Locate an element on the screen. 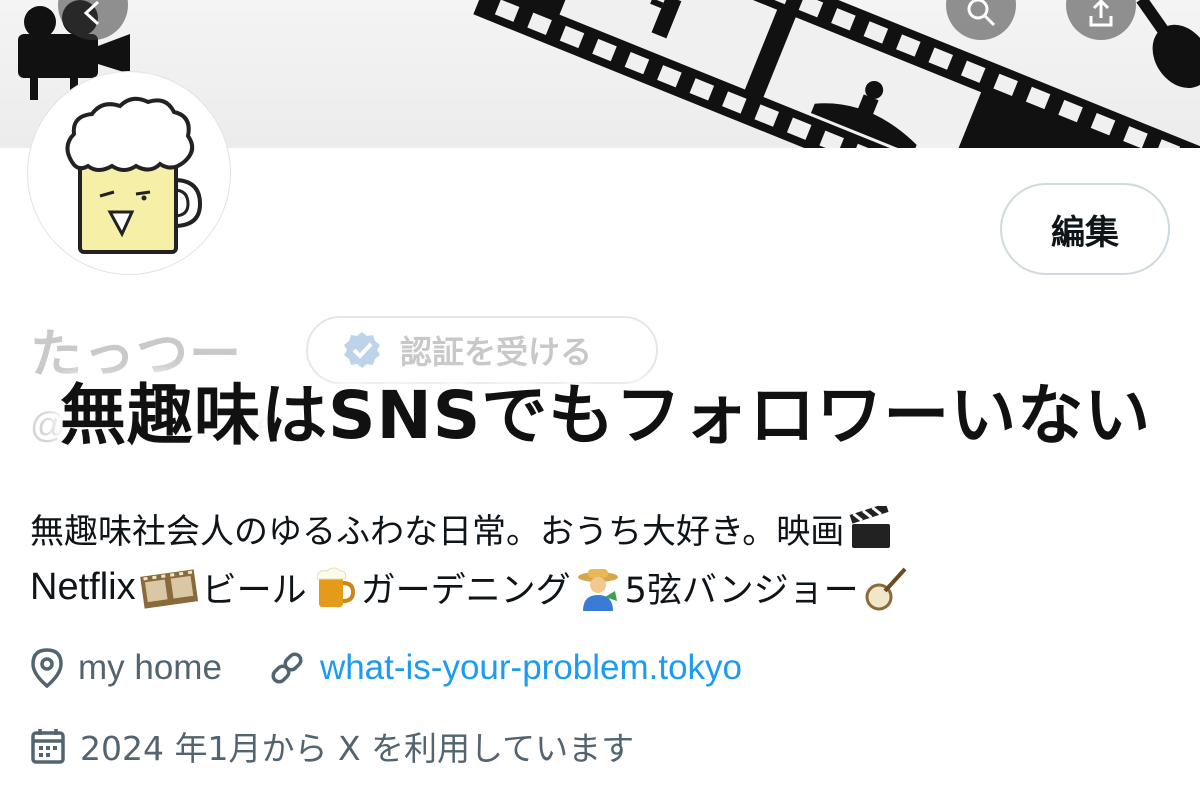 The width and height of the screenshot is (1200, 800). bio-line-1: 無趣味社会人のゆるふわな日常。おうち大好き。映画 is located at coordinates (464, 527).